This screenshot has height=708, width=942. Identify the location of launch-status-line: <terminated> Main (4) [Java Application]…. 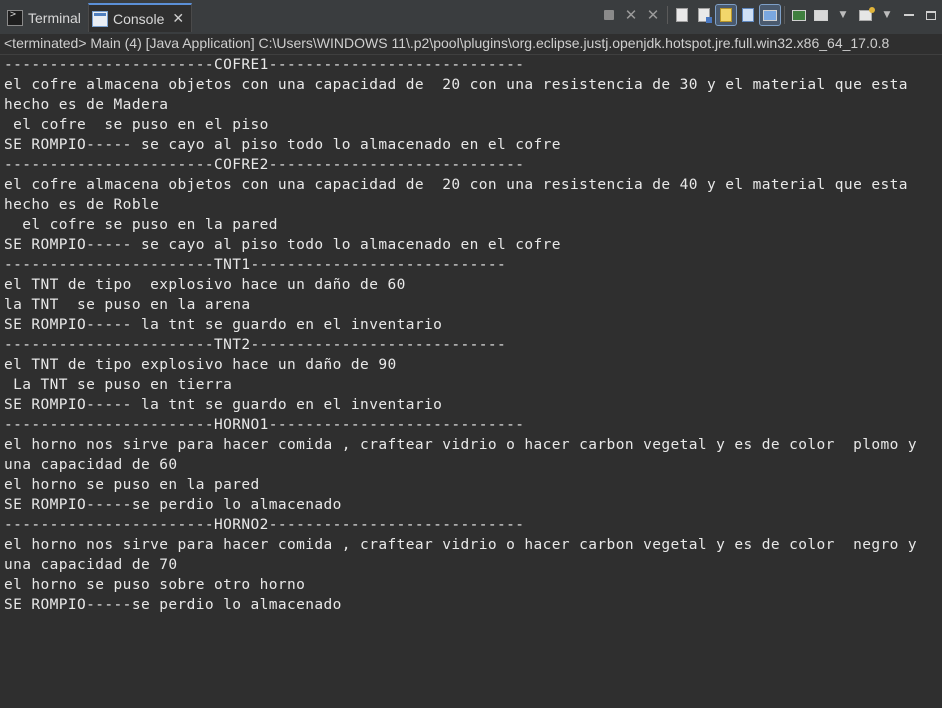
(471, 44).